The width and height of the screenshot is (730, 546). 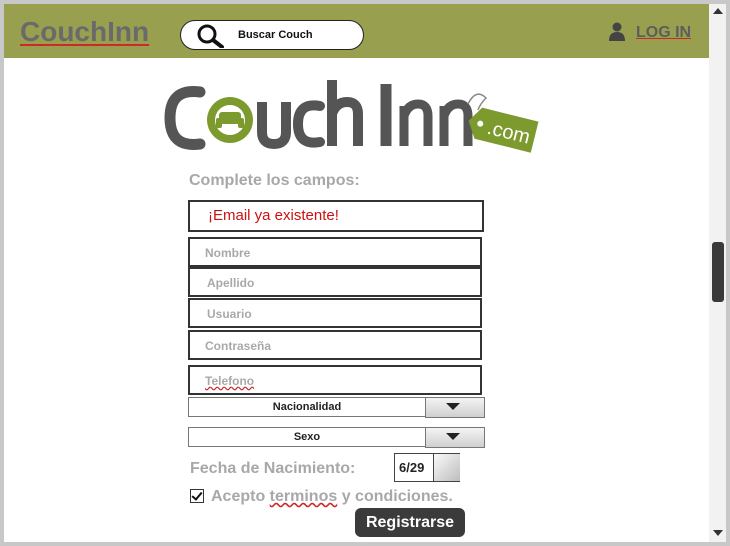 What do you see at coordinates (229, 314) in the screenshot?
I see `usuario-placeholder: Usuario` at bounding box center [229, 314].